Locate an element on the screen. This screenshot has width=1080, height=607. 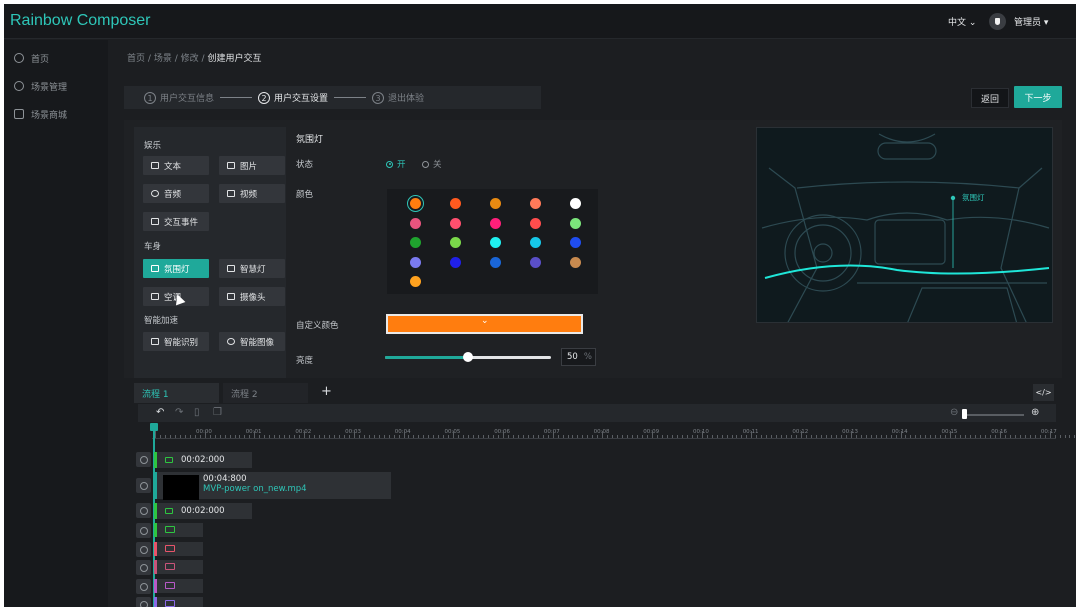
next-button: 下一步 is located at coordinates (1038, 97).